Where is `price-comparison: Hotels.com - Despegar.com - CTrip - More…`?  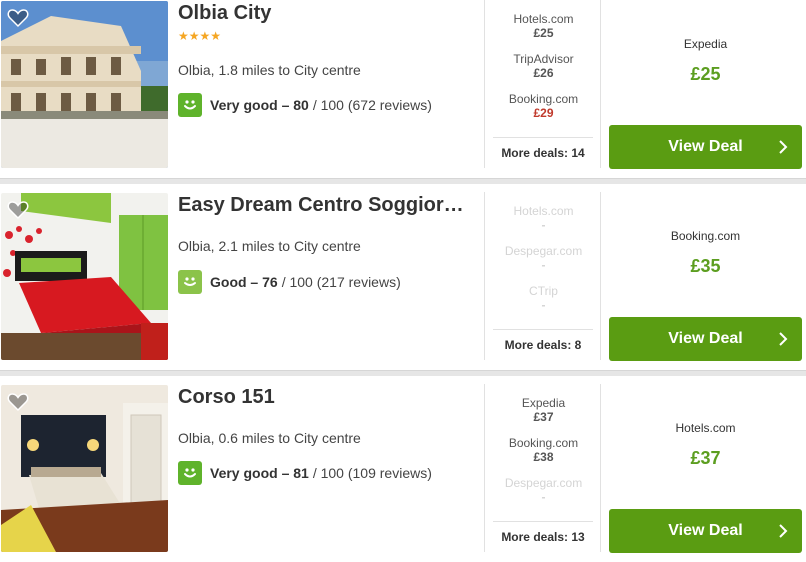 price-comparison: Hotels.com - Despegar.com - CTrip - More… is located at coordinates (542, 276).